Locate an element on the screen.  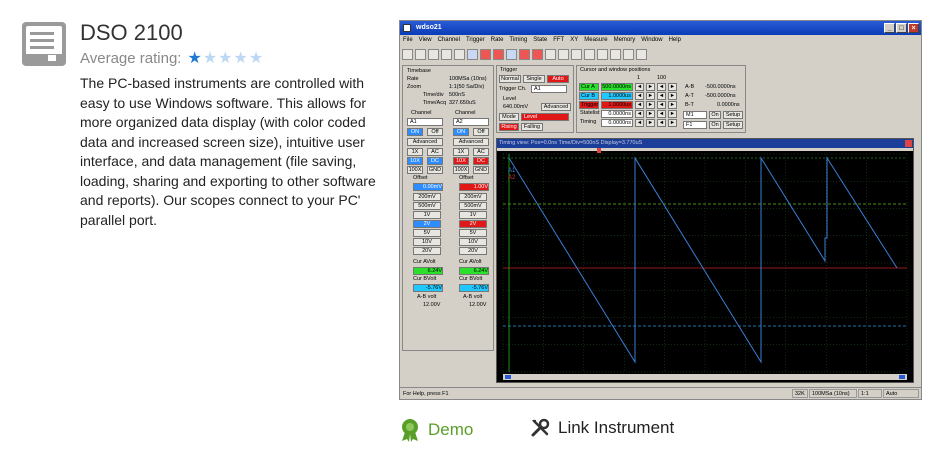
minimize-button: _ is located at coordinates (889, 28).